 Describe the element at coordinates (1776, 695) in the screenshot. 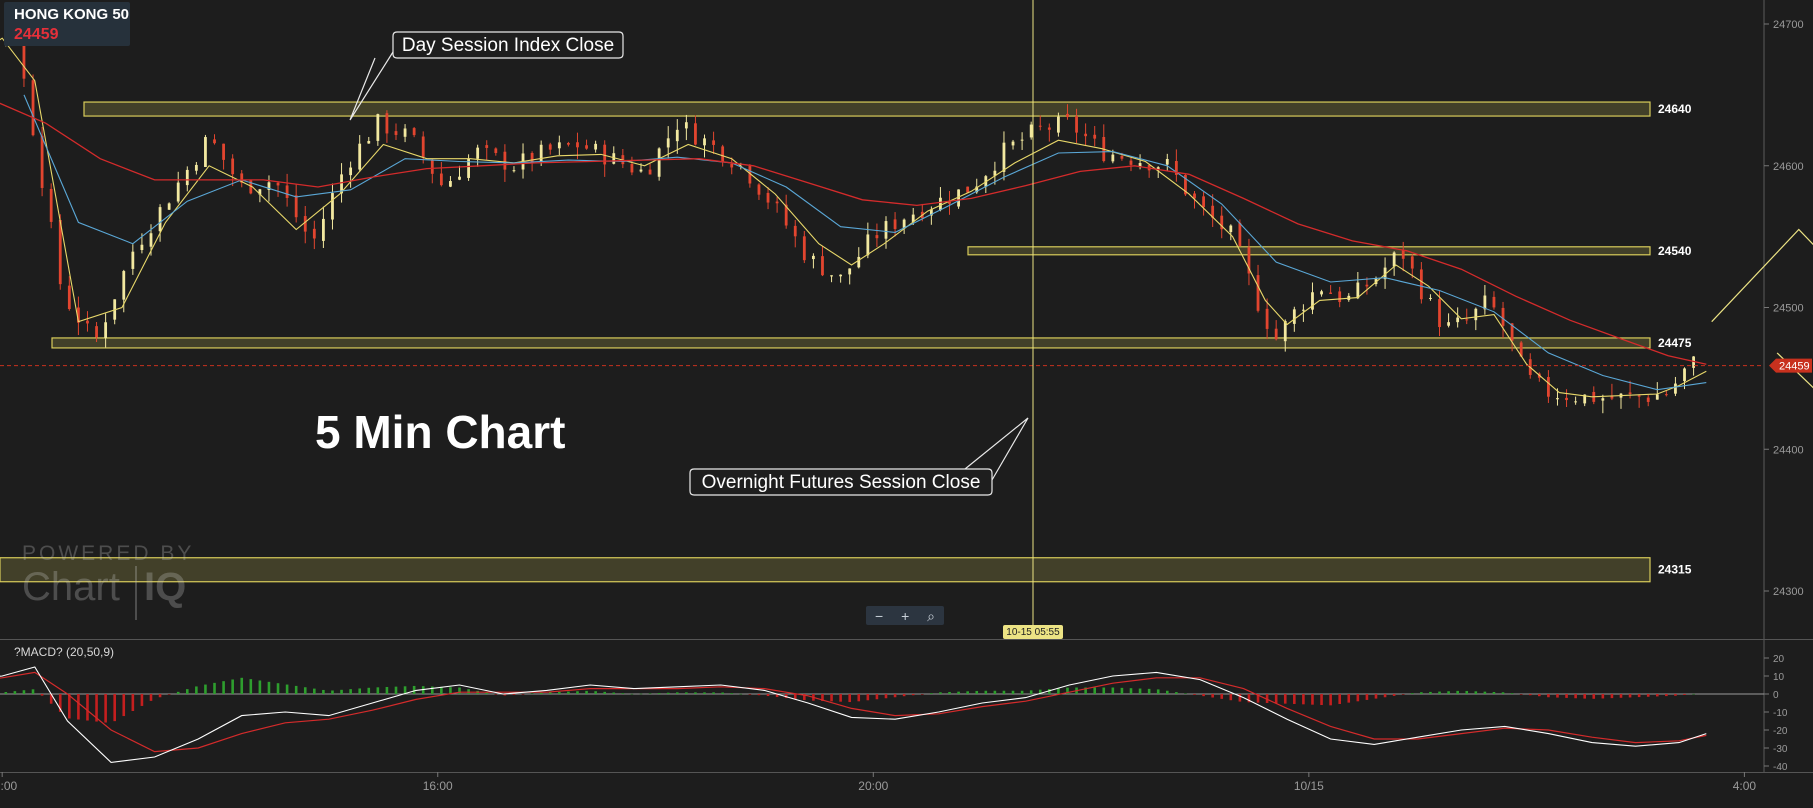

I see `macd-tick-label: 0` at that location.